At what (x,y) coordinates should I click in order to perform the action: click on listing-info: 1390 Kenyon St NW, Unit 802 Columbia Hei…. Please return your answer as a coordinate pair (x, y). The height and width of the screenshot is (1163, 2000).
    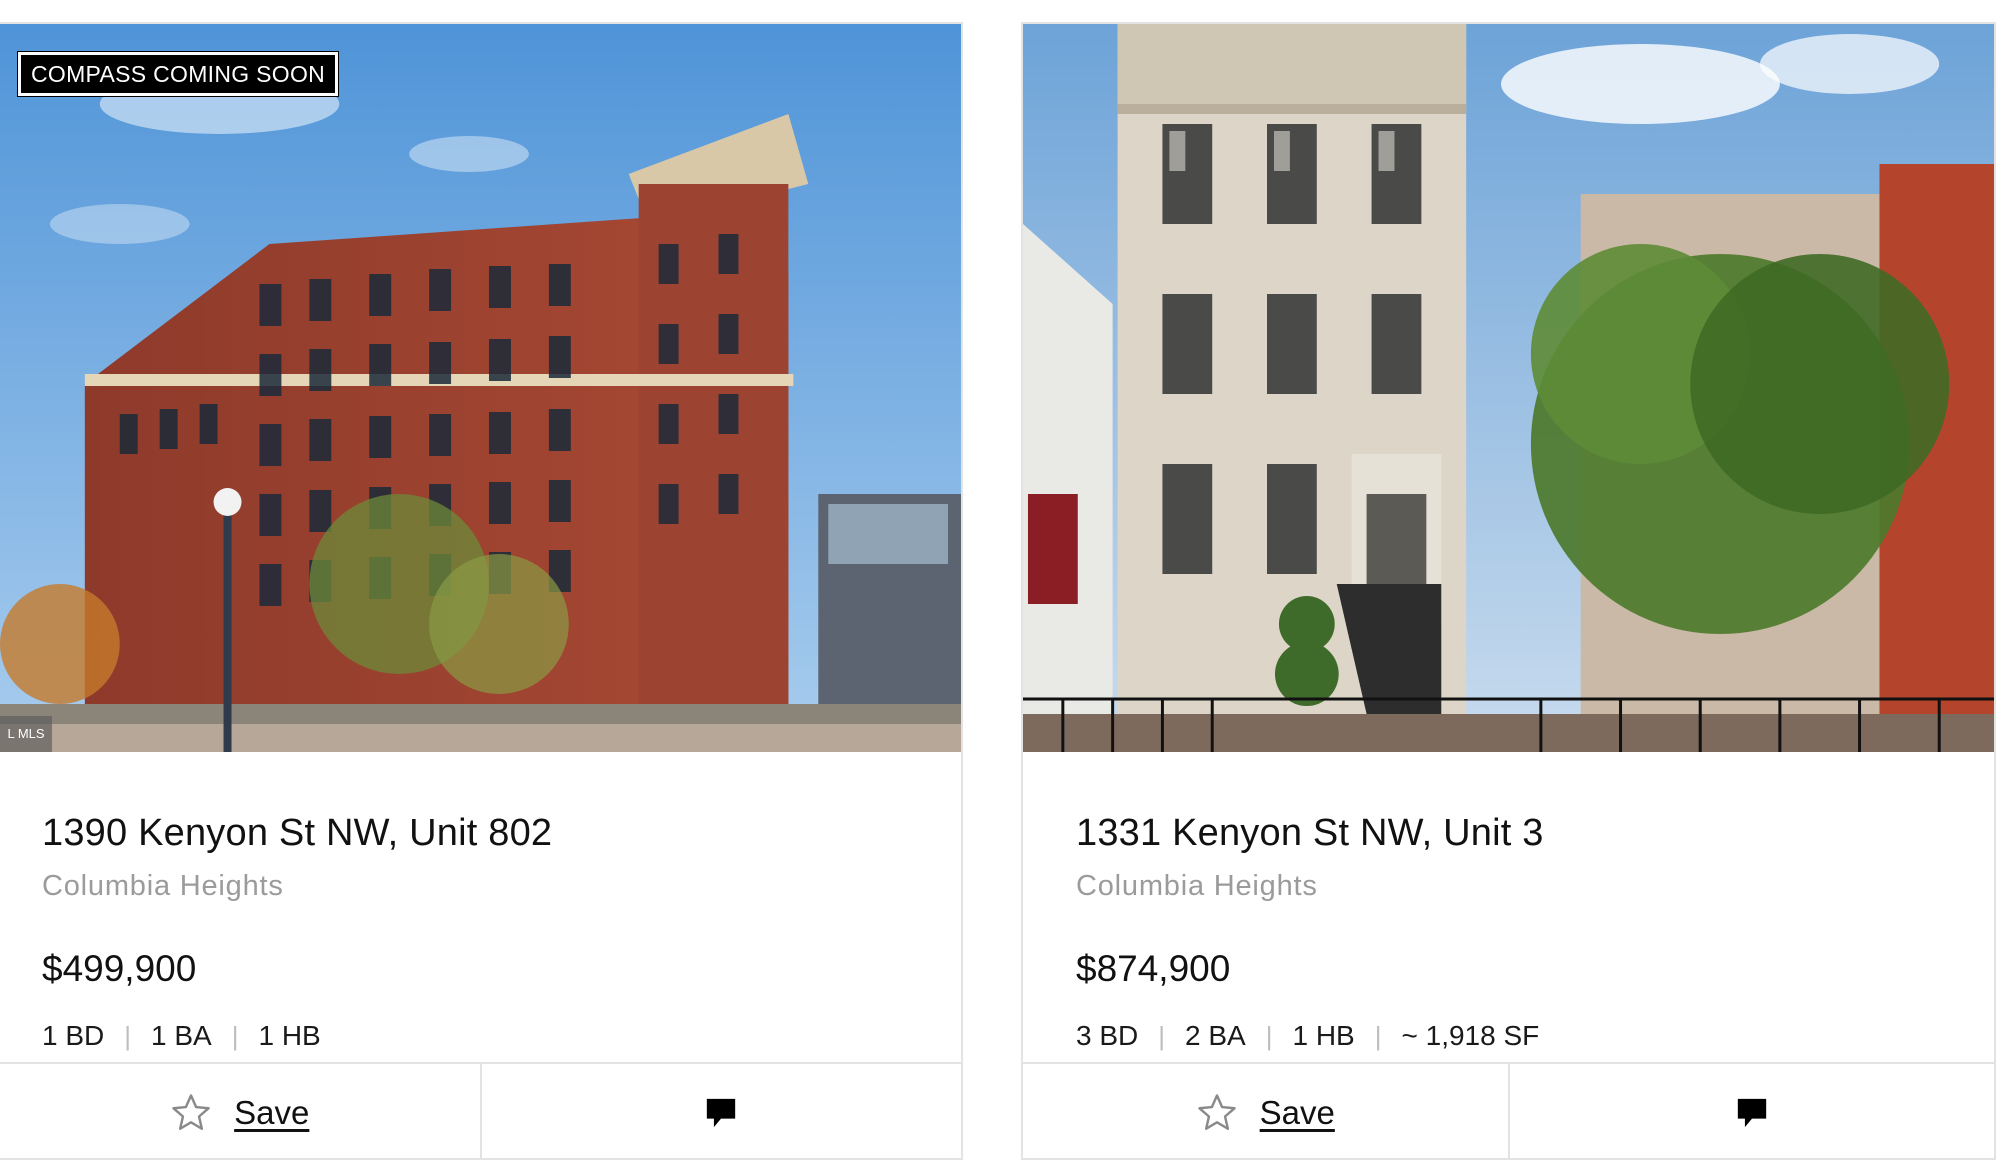
    Looking at the image, I should click on (480, 907).